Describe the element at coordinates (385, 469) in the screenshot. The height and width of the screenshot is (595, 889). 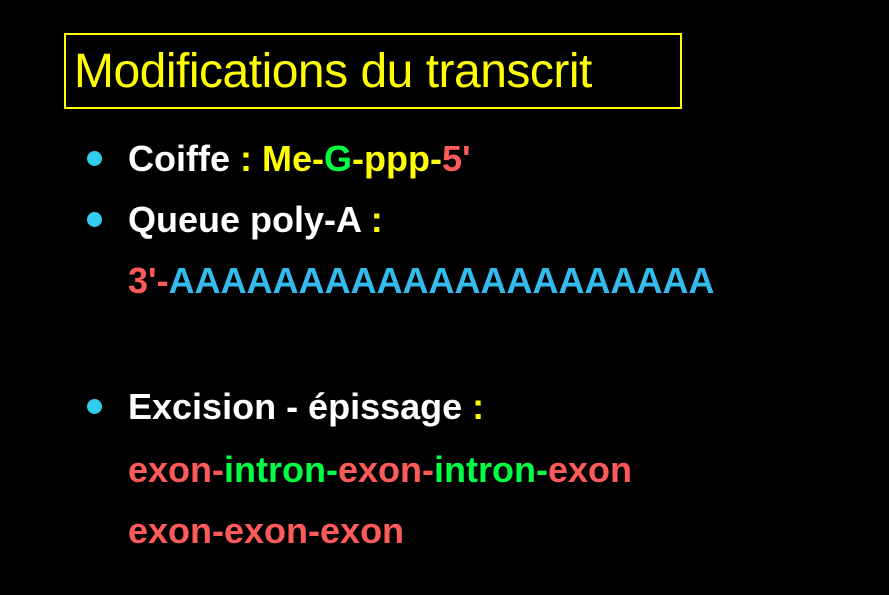
I see `exon-2: exon-` at that location.